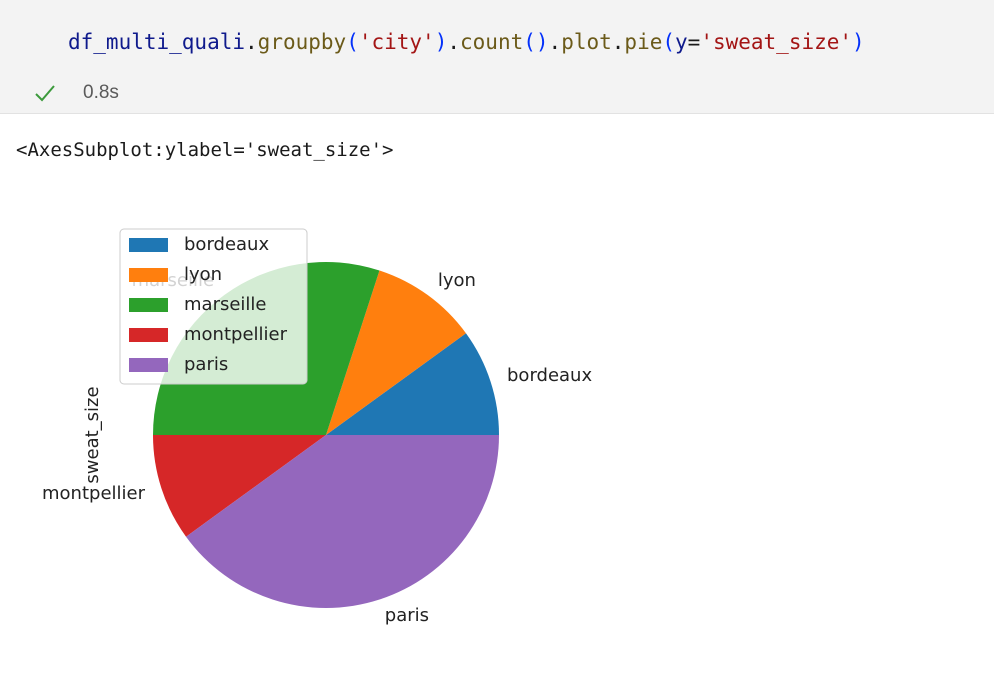  I want to click on code-token: count, so click(492, 42).